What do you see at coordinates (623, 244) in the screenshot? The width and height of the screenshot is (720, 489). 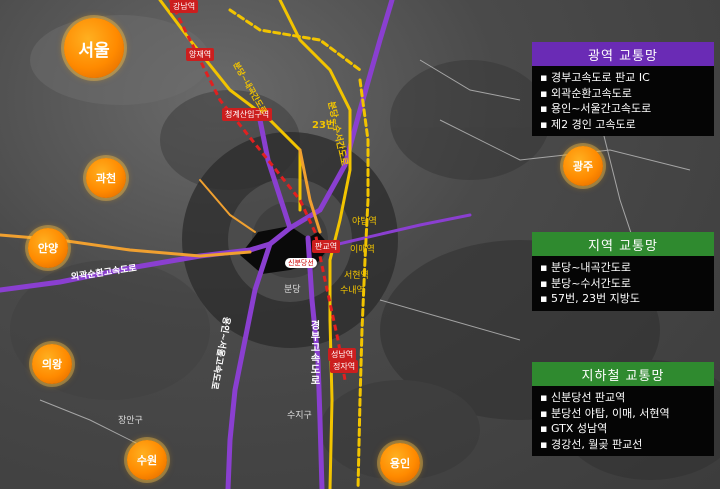 I see `panel-regional-title: 지역 교통망` at bounding box center [623, 244].